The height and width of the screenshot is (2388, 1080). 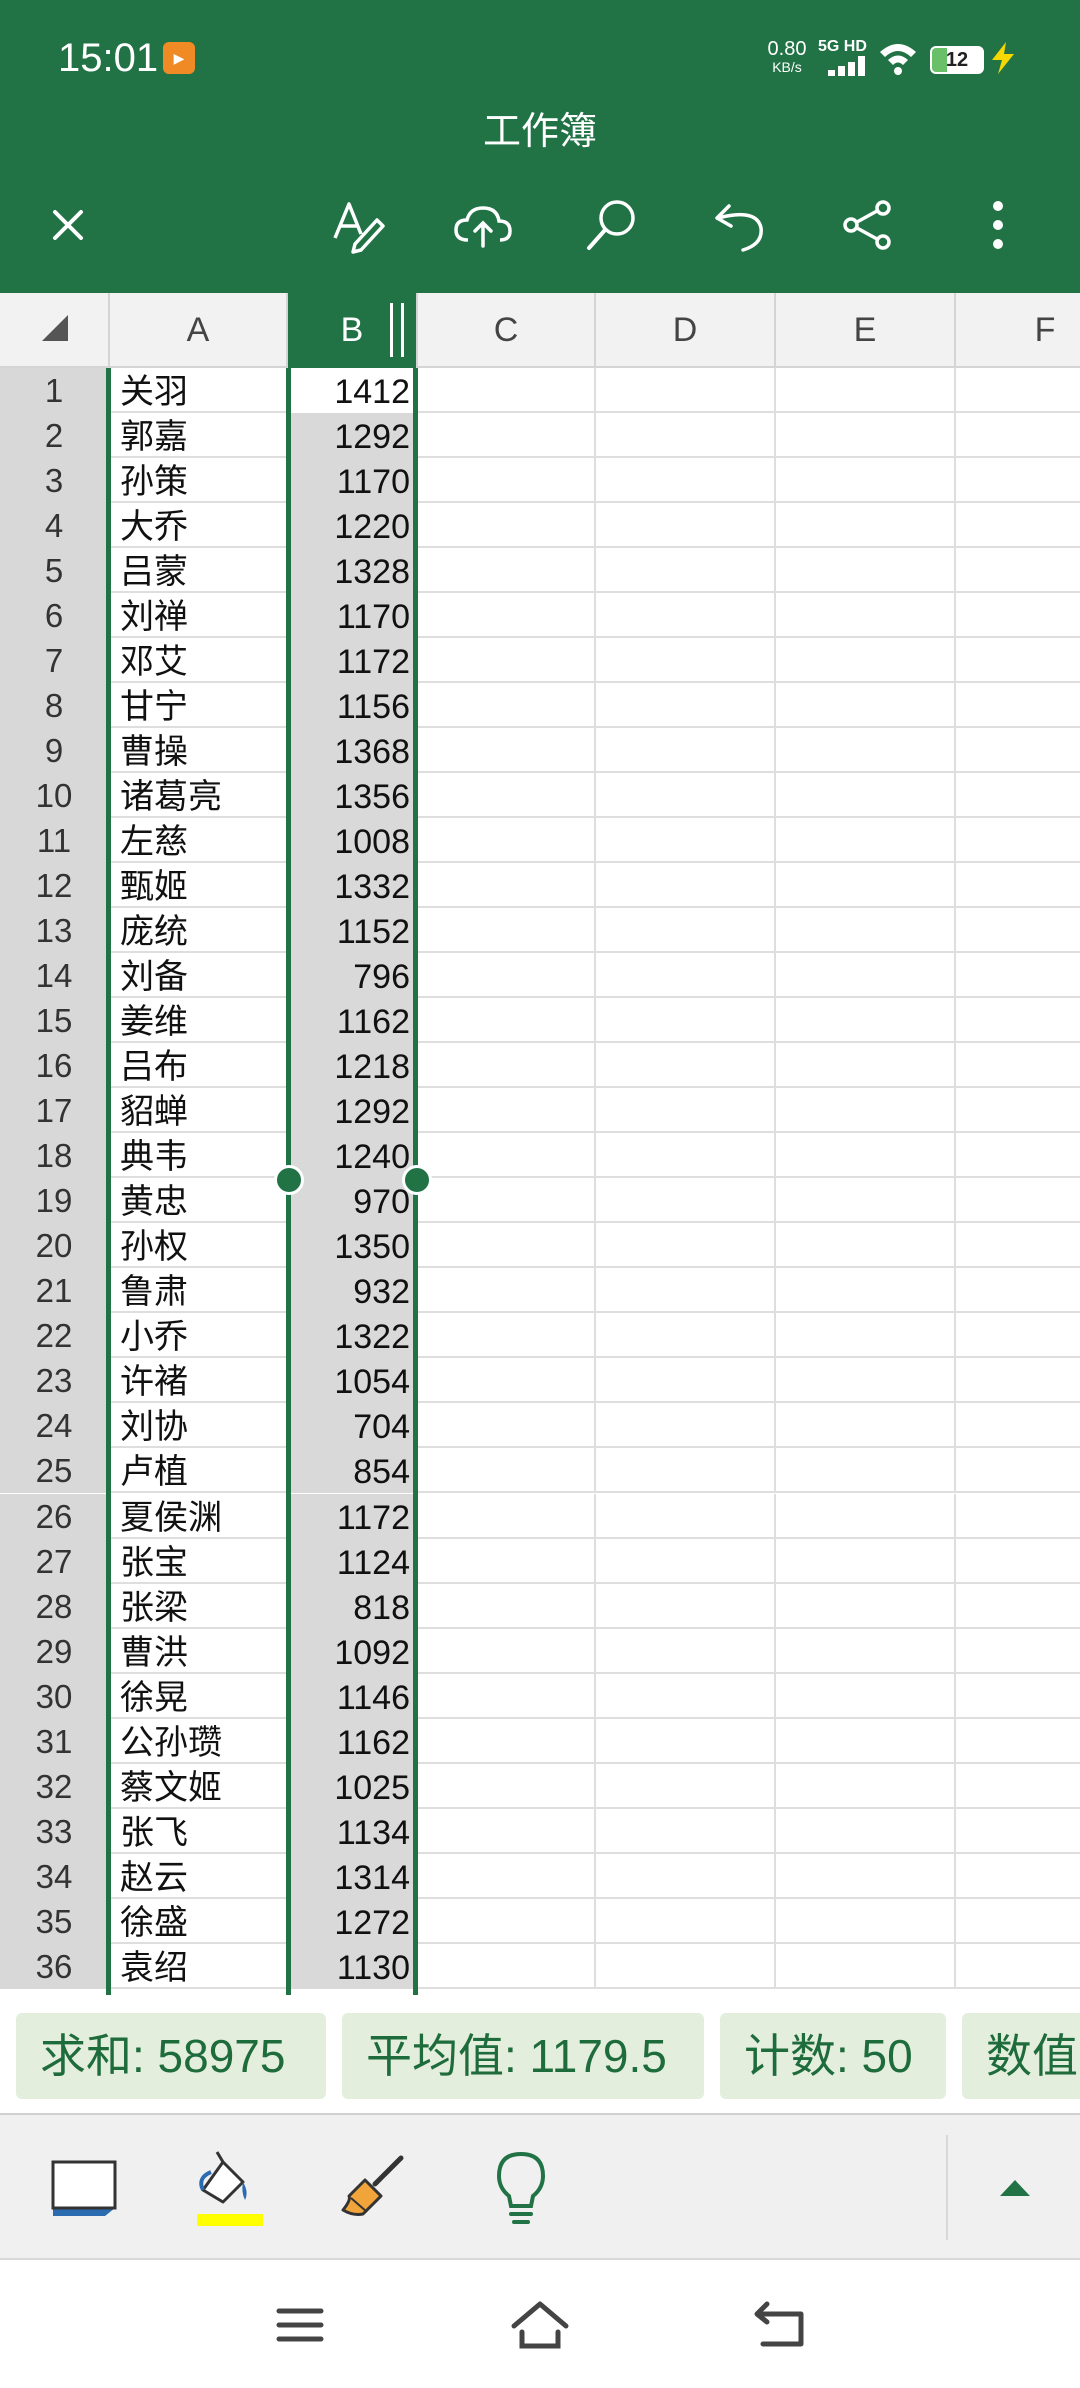 I want to click on row-header: 28, so click(x=55, y=1606).